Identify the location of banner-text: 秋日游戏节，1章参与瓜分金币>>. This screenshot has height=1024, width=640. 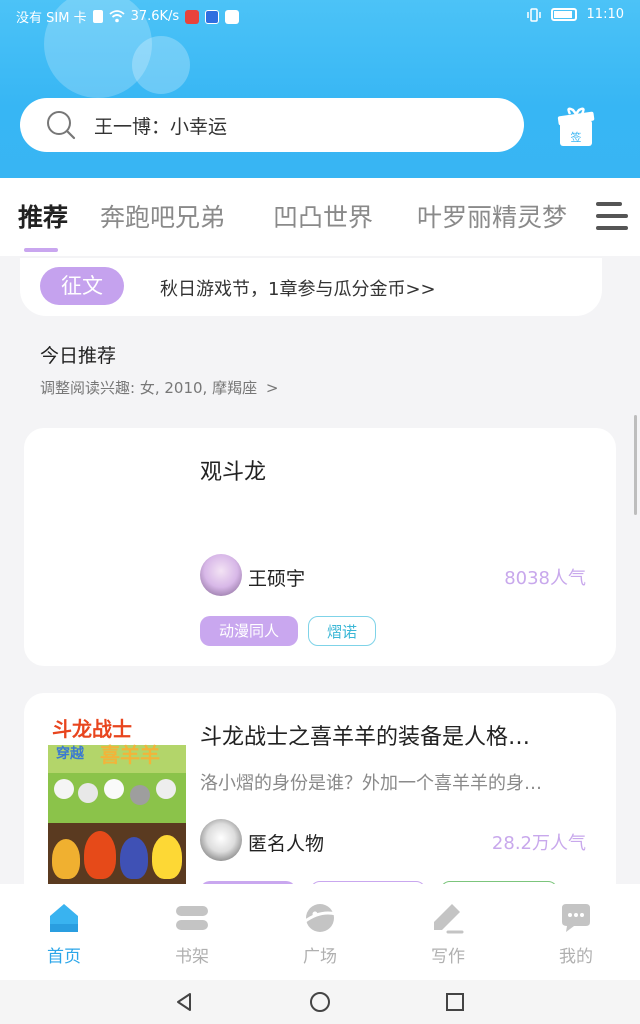
(298, 289).